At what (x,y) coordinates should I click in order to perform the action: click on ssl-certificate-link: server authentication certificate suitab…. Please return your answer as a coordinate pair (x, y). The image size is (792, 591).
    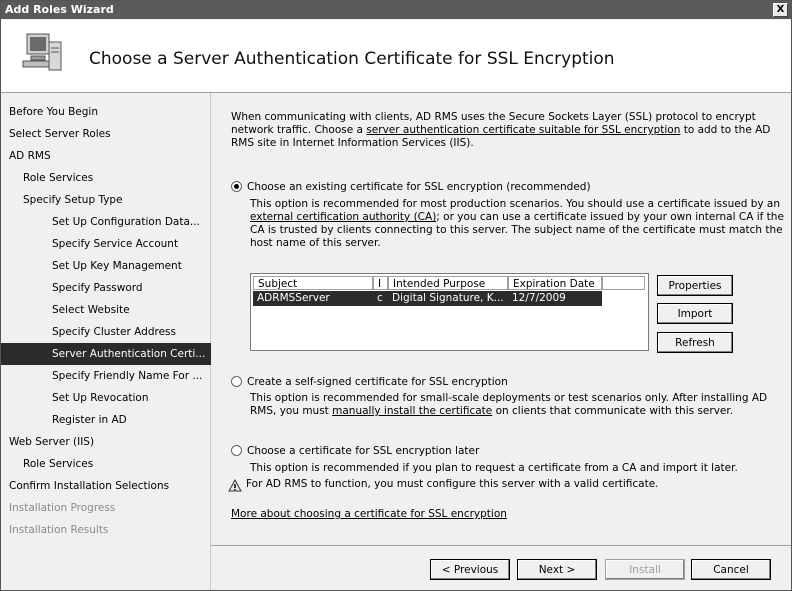
    Looking at the image, I should click on (523, 130).